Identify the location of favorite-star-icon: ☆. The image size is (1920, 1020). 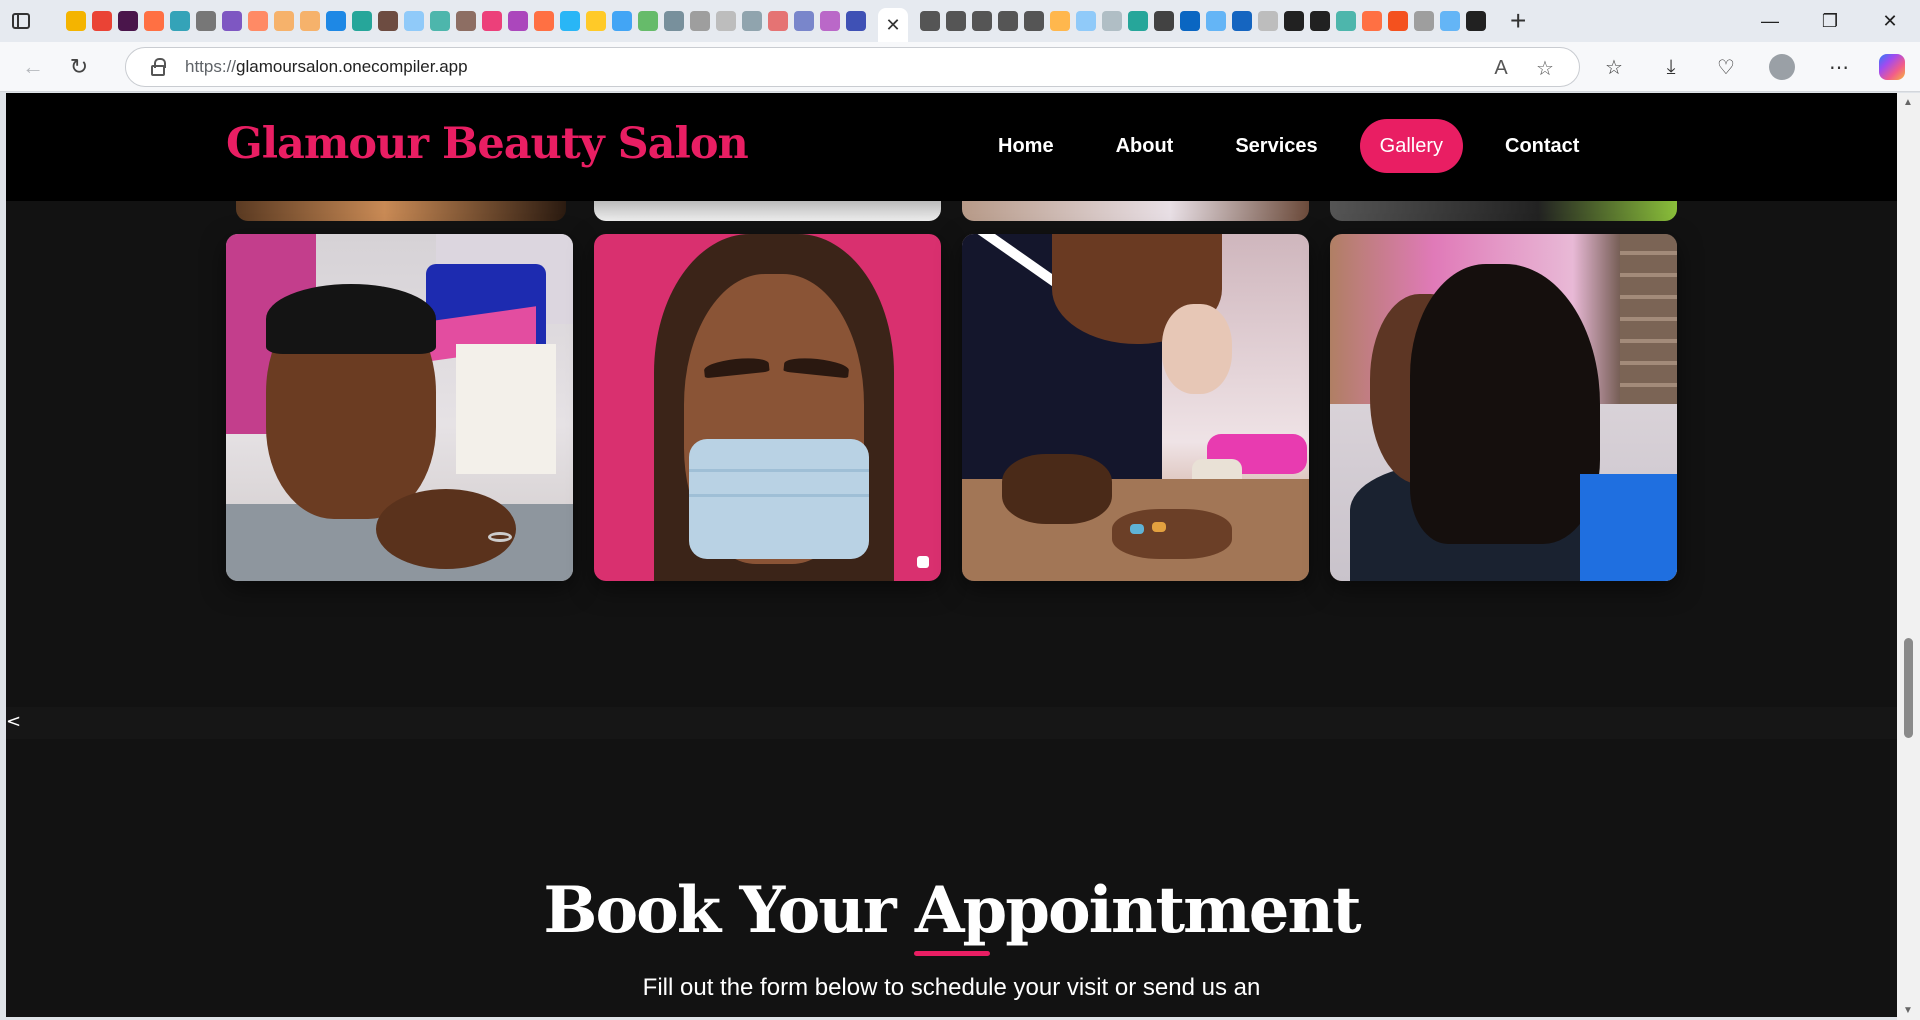
(1545, 68).